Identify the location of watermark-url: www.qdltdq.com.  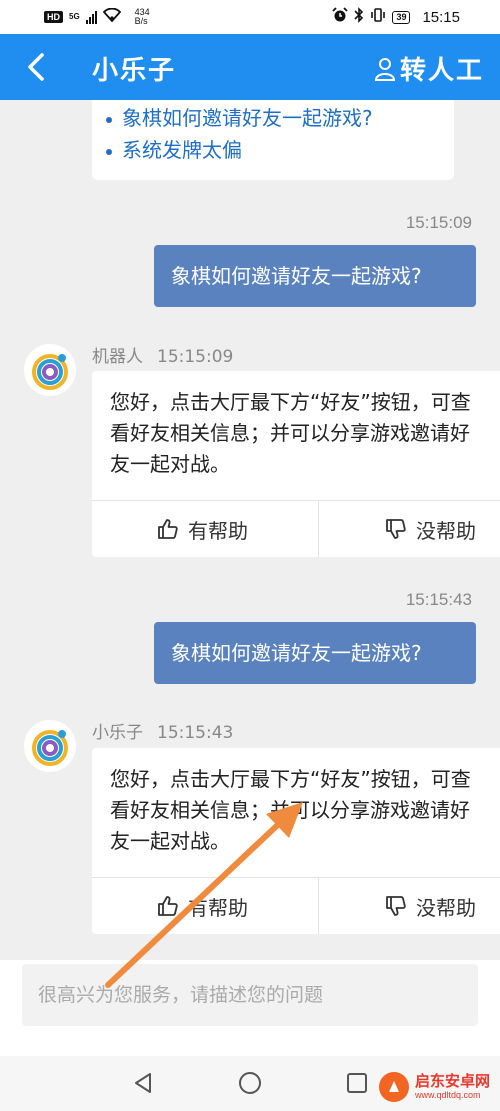
(447, 1095).